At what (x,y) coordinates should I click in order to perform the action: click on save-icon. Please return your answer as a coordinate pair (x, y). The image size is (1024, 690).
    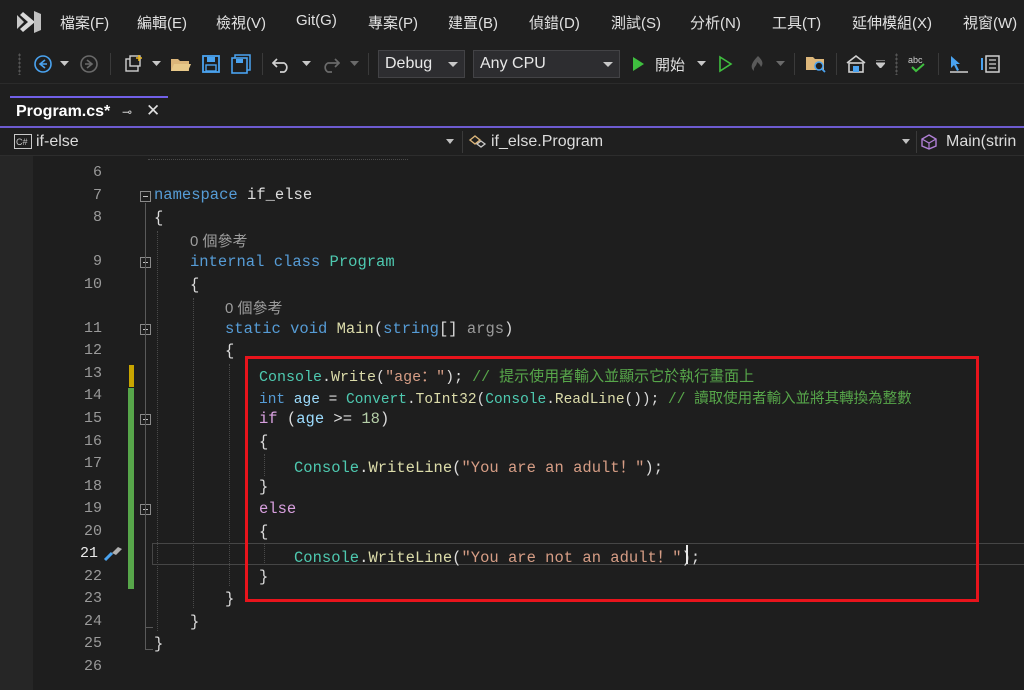
    Looking at the image, I should click on (211, 64).